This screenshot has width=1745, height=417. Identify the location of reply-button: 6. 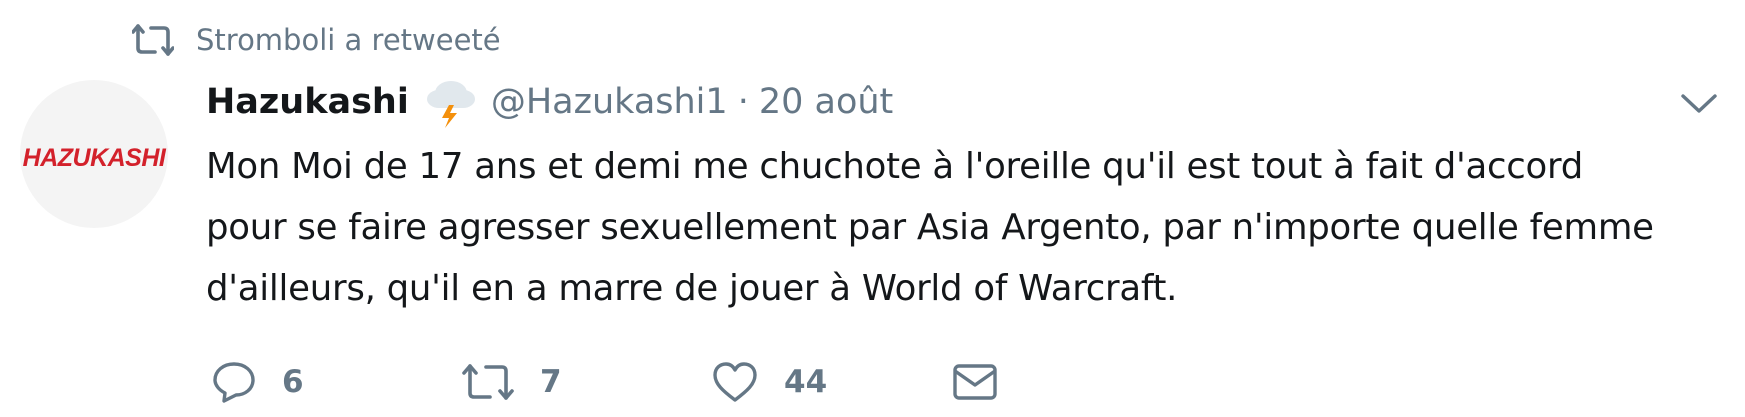
(337, 382).